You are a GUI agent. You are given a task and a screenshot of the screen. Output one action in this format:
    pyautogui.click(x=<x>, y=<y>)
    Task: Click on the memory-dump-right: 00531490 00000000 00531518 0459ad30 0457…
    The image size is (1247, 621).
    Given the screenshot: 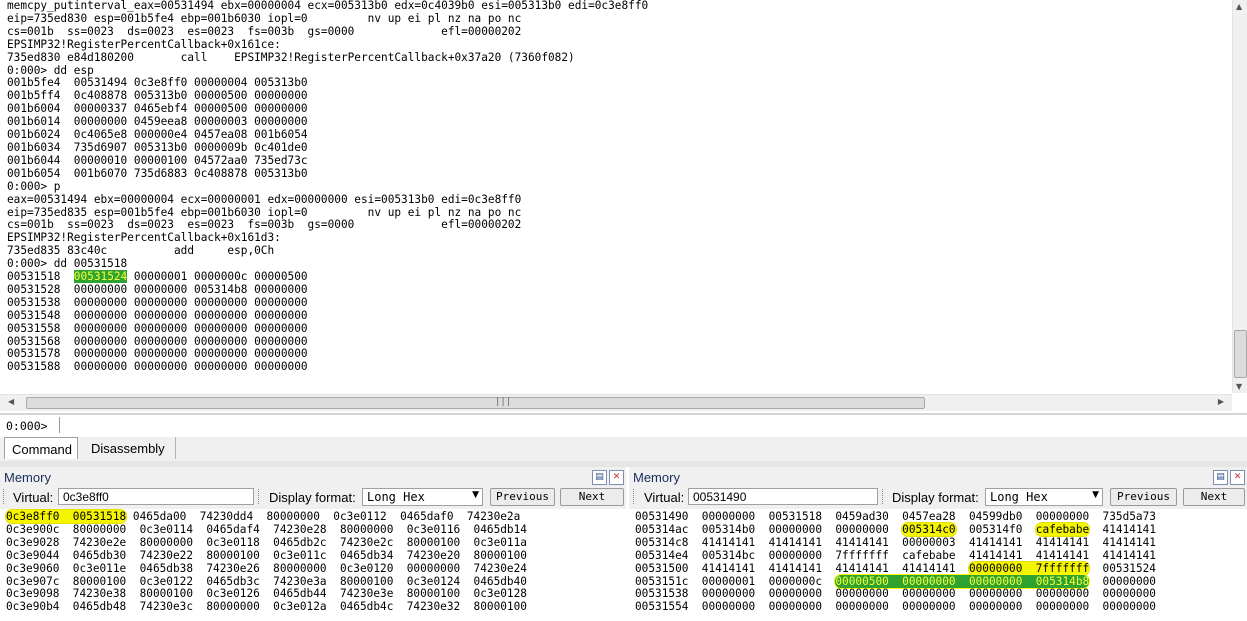 What is the action you would take?
    pyautogui.click(x=938, y=565)
    